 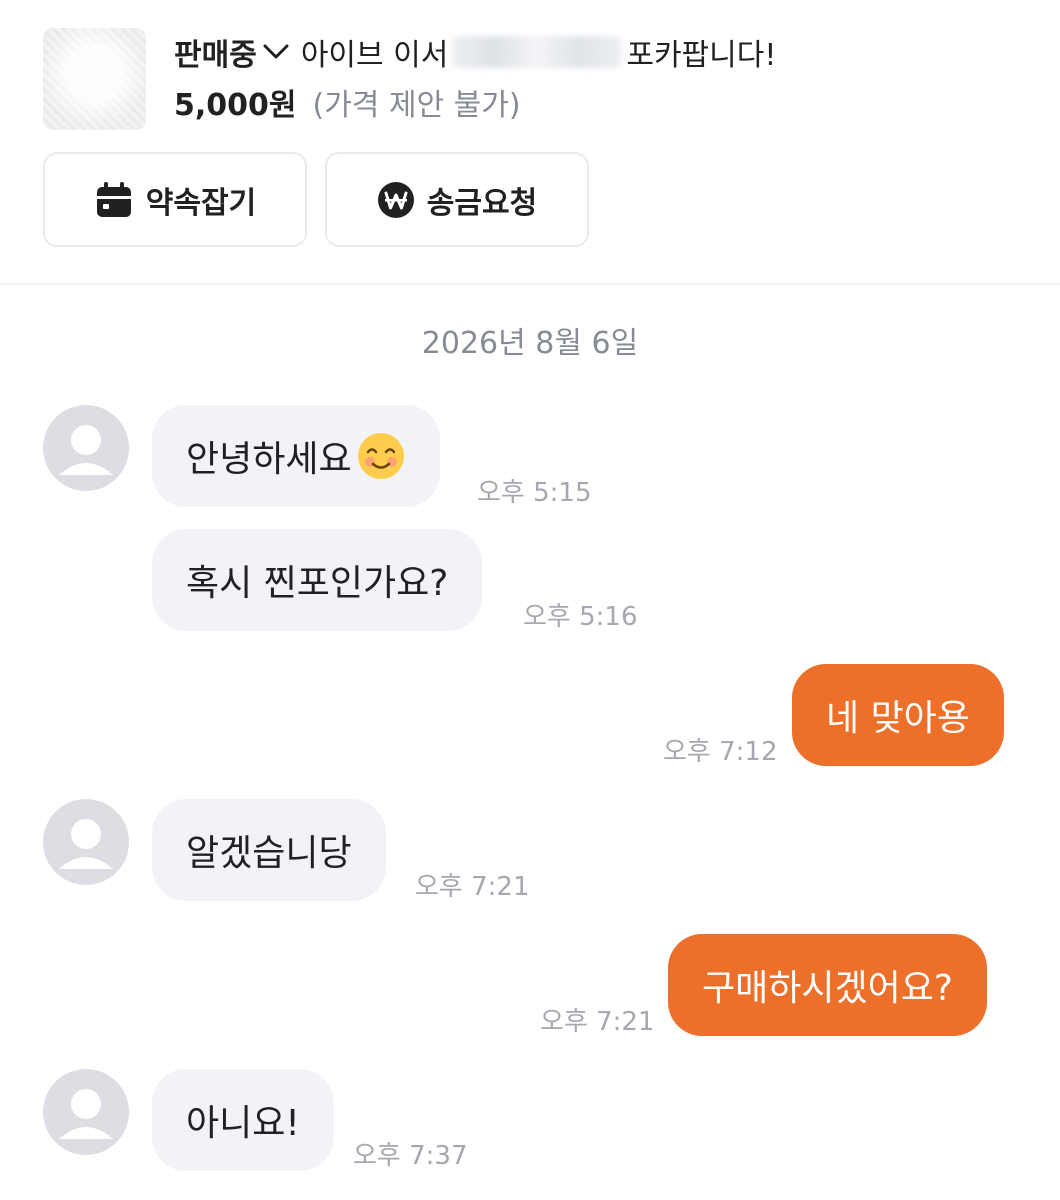 I want to click on make-appointment-label: 약속잡기, so click(x=201, y=203).